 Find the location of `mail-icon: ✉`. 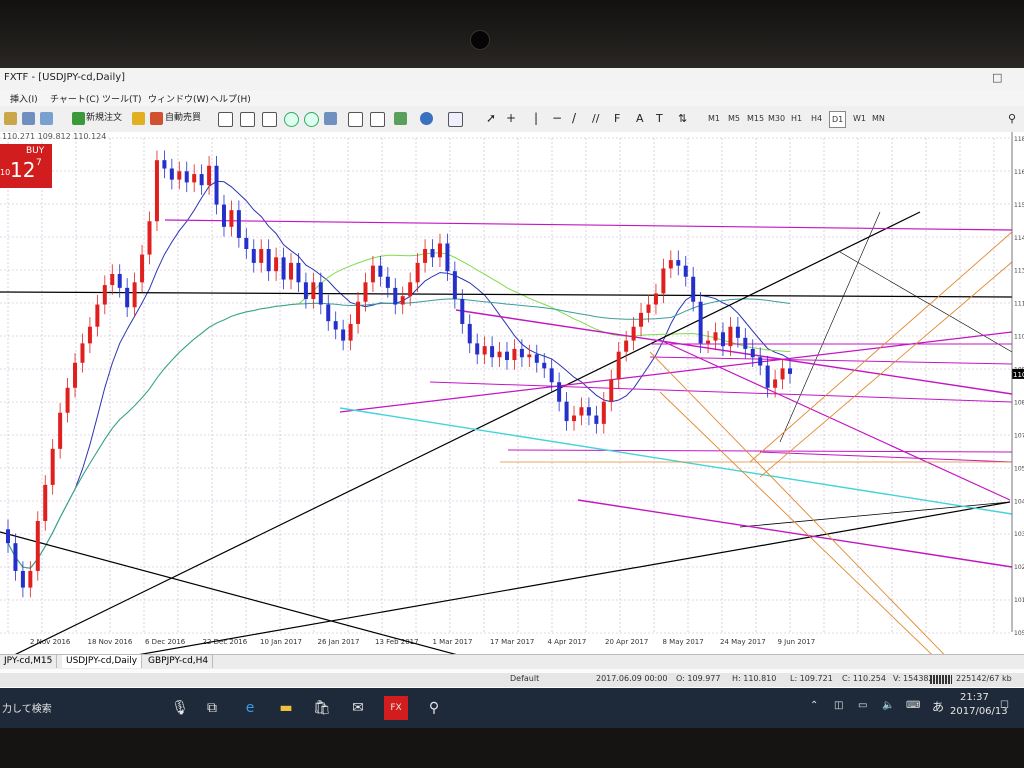

mail-icon: ✉ is located at coordinates (358, 708).